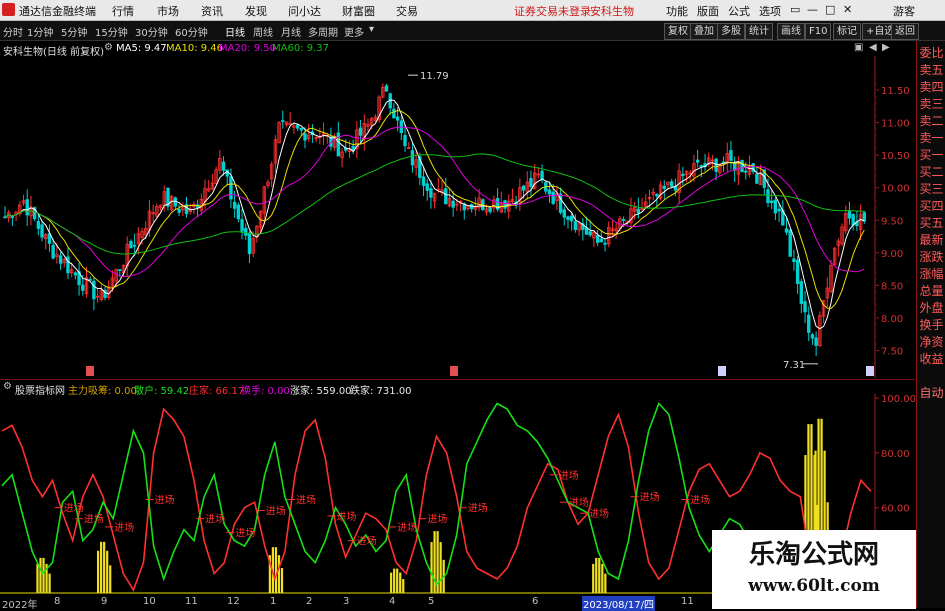 The height and width of the screenshot is (611, 945). Describe the element at coordinates (323, 31) in the screenshot. I see `period-tab-multi: 多周期` at that location.